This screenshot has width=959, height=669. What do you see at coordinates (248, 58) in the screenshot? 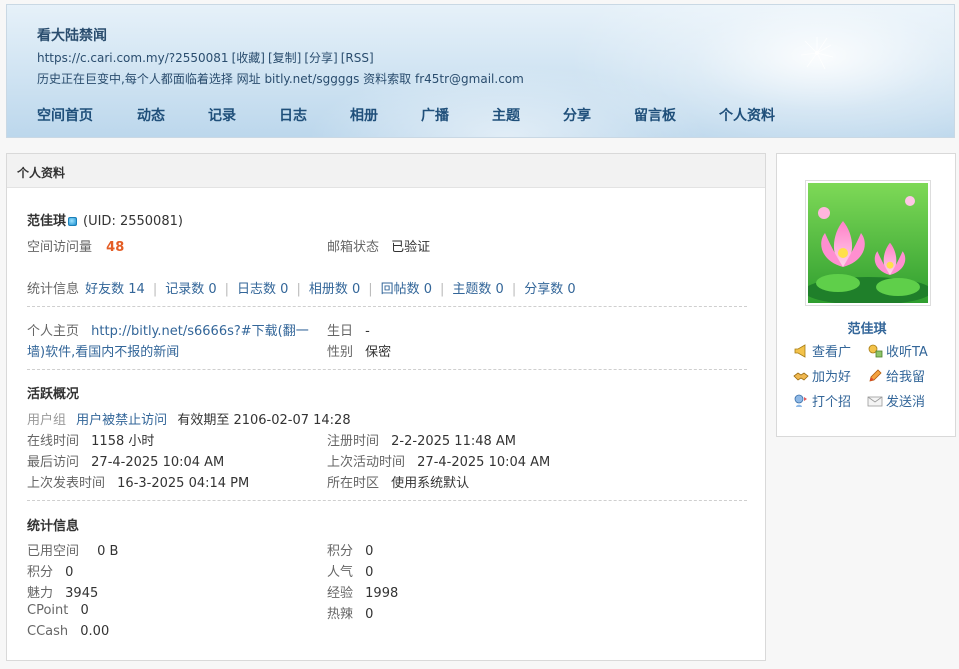
I see `favorite-link: [收藏]` at bounding box center [248, 58].